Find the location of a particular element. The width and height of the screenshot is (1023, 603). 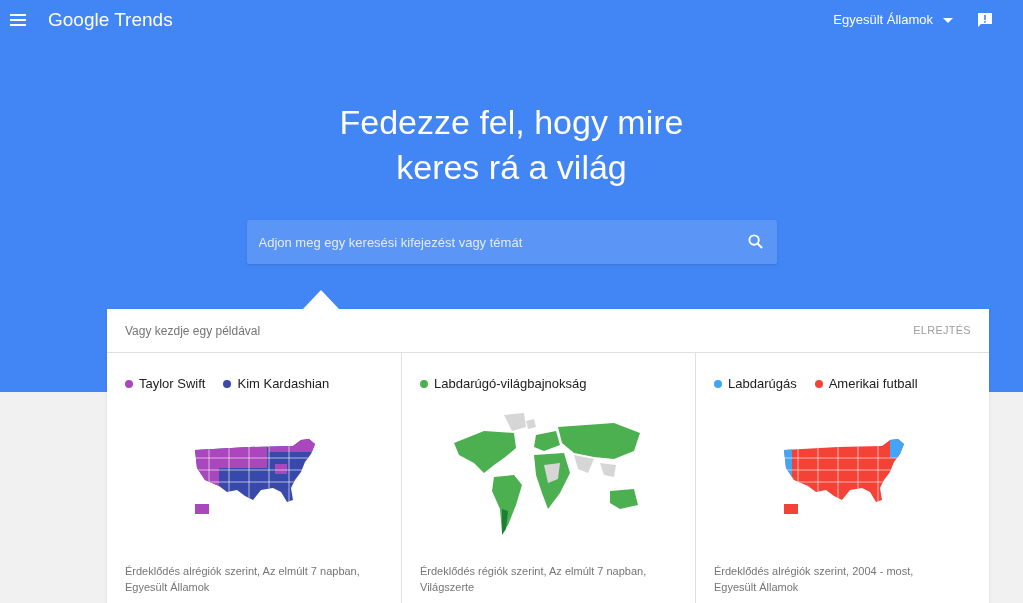

examples-heading: Vagy kezdje egy példával is located at coordinates (193, 331).